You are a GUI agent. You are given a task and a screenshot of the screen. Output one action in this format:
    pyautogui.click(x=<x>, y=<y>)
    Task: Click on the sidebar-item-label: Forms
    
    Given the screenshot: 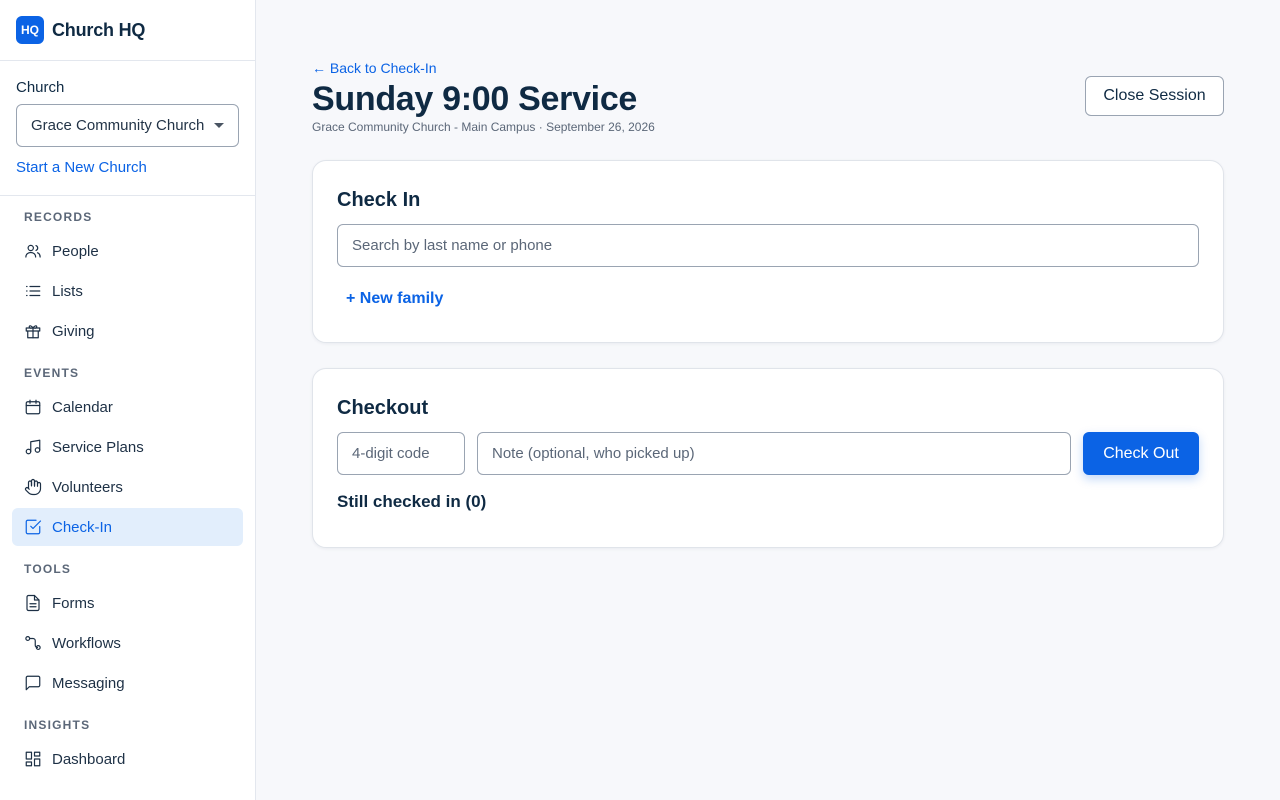 What is the action you would take?
    pyautogui.click(x=73, y=603)
    